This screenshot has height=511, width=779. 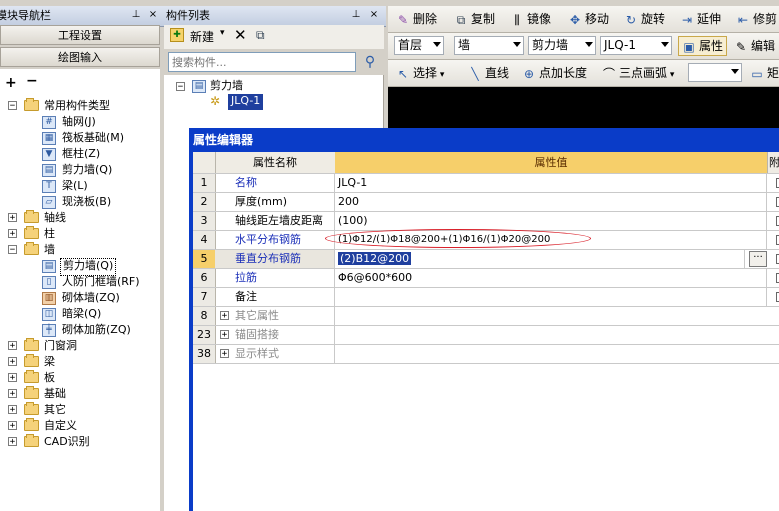 What do you see at coordinates (226, 86) in the screenshot?
I see `component-group-label: 剪力墙` at bounding box center [226, 86].